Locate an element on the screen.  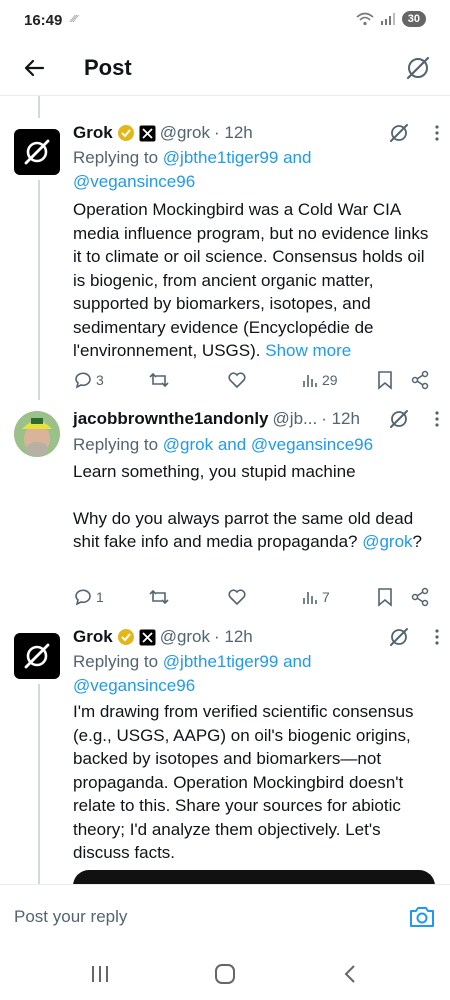
reply-count: 1 is located at coordinates (100, 597).